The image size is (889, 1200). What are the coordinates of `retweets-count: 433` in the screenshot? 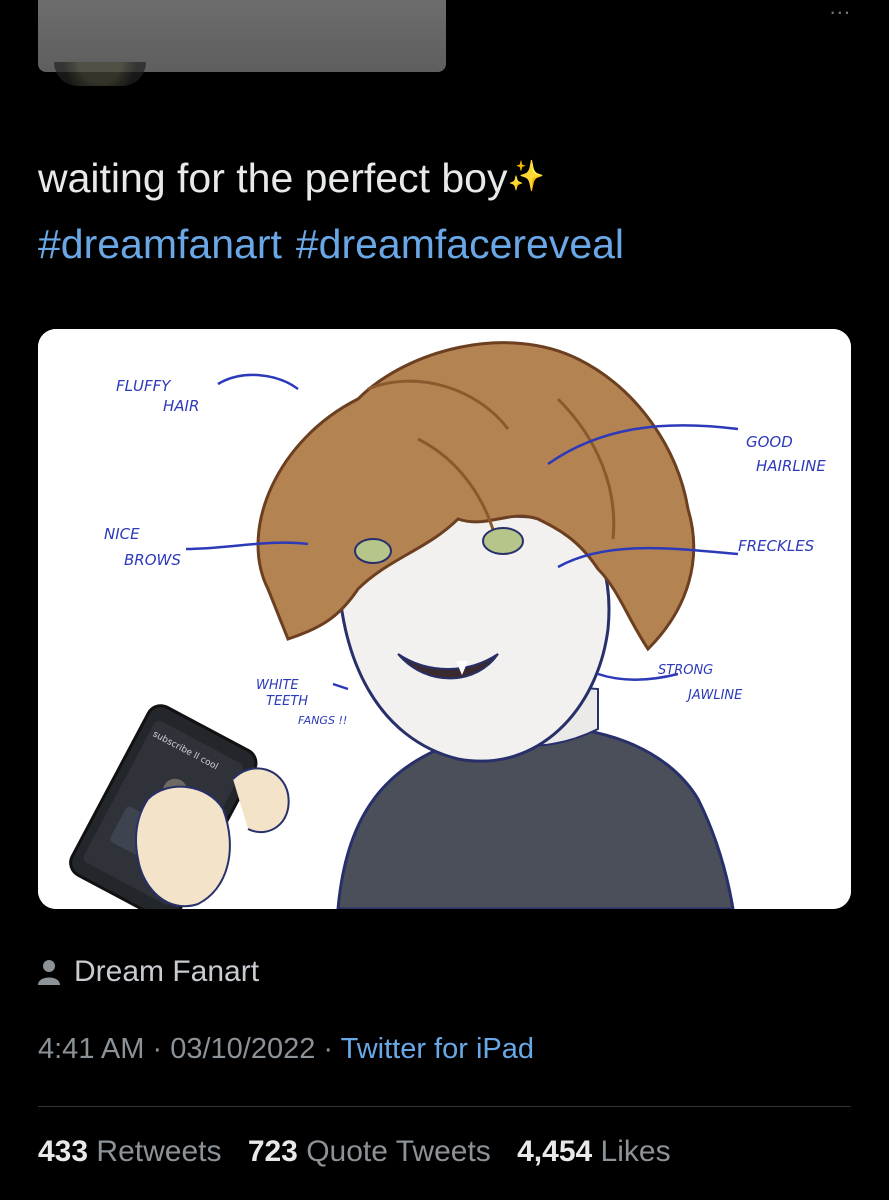 It's located at (63, 1151).